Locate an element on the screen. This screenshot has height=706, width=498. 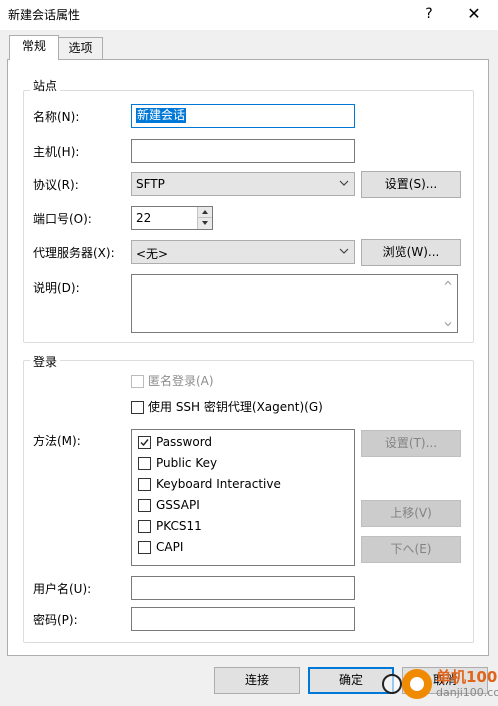
name-field: 新建会话 is located at coordinates (243, 116).